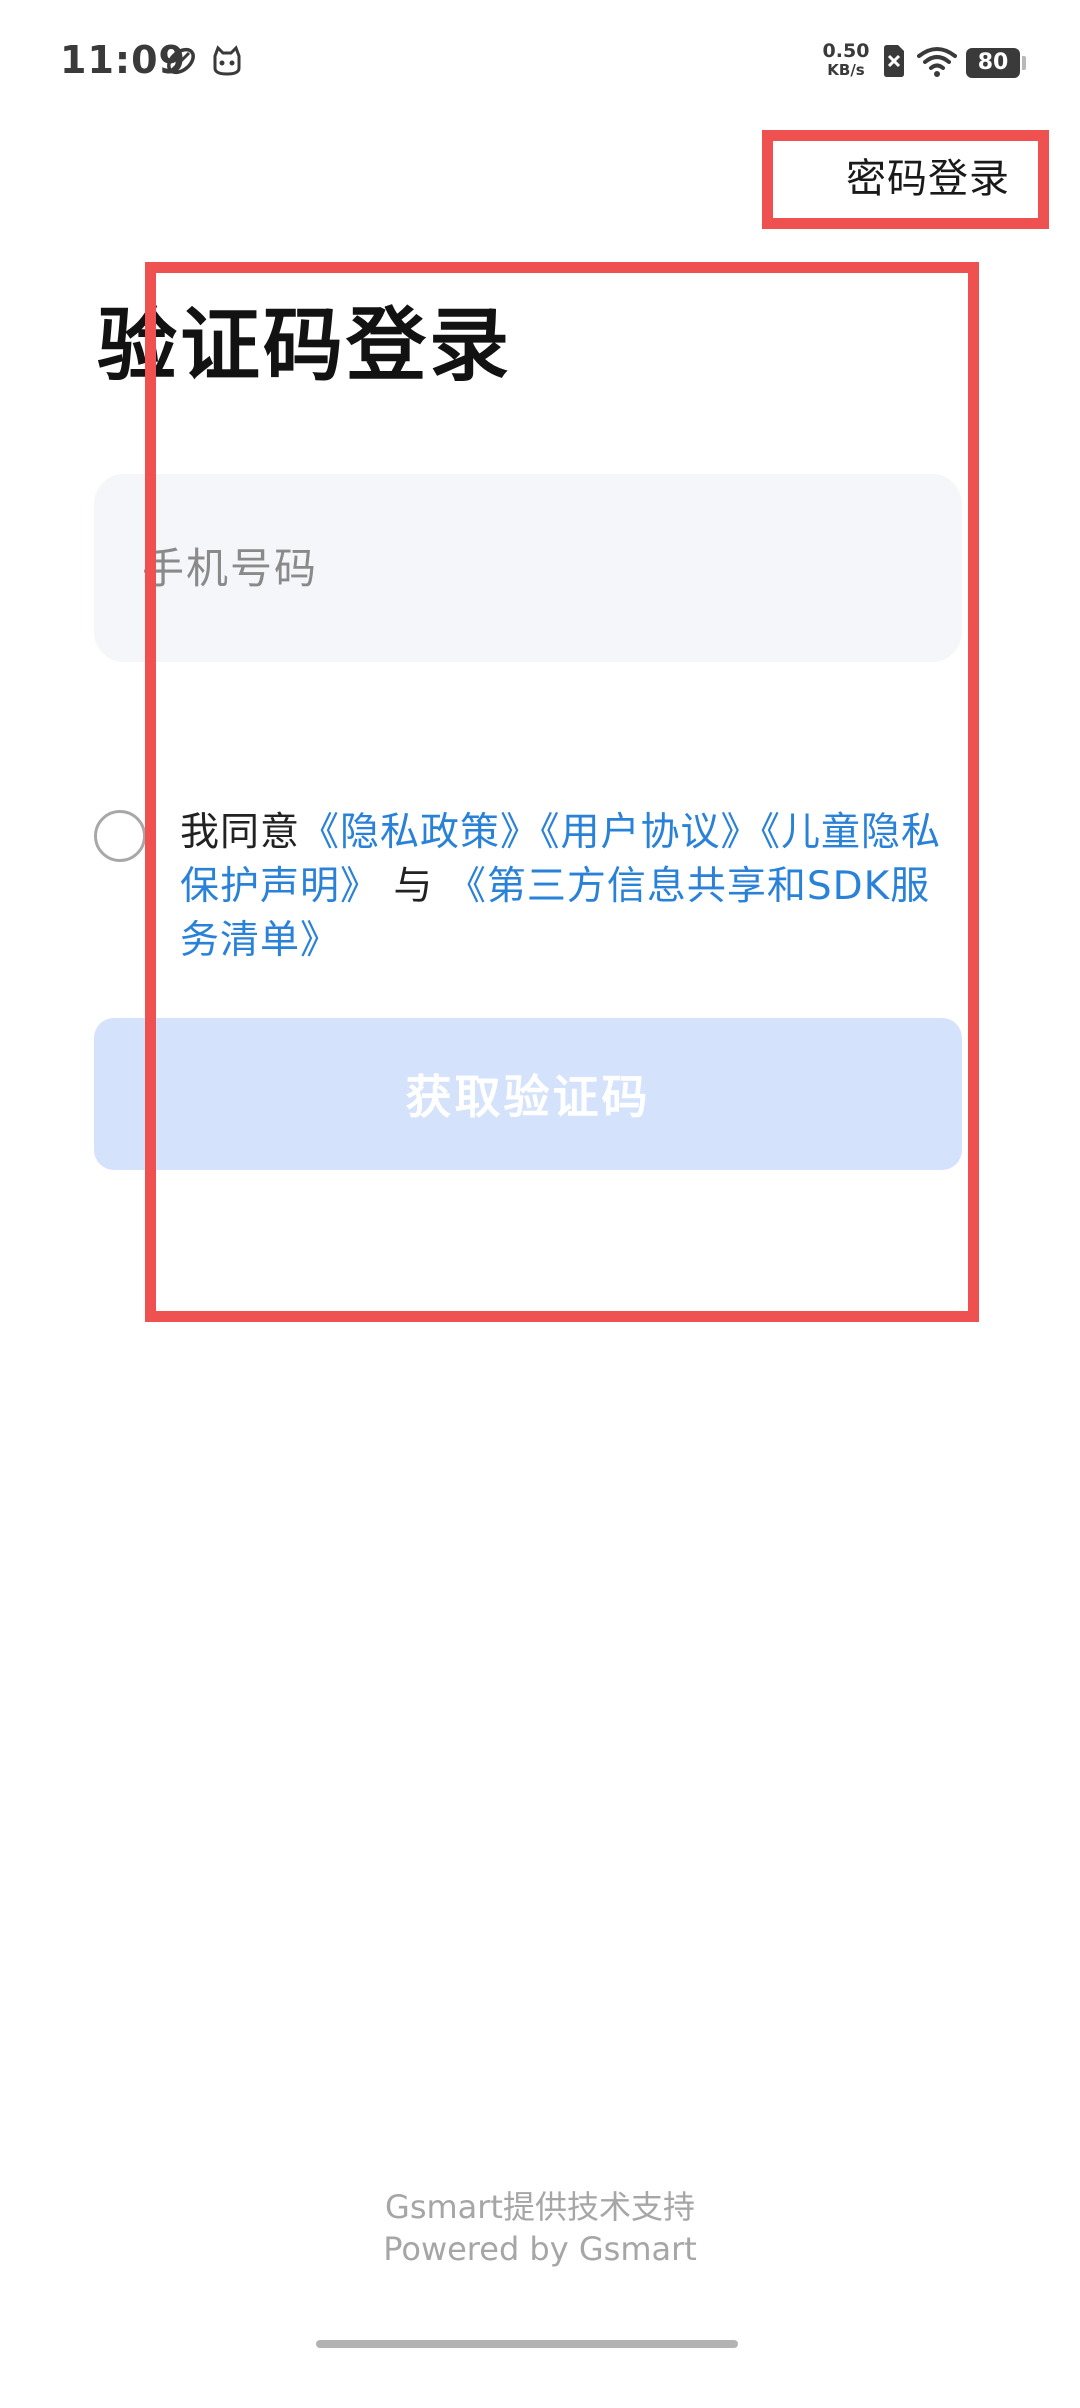 The width and height of the screenshot is (1080, 2408). Describe the element at coordinates (181, 61) in the screenshot. I see `rugby-ball-icon` at that location.